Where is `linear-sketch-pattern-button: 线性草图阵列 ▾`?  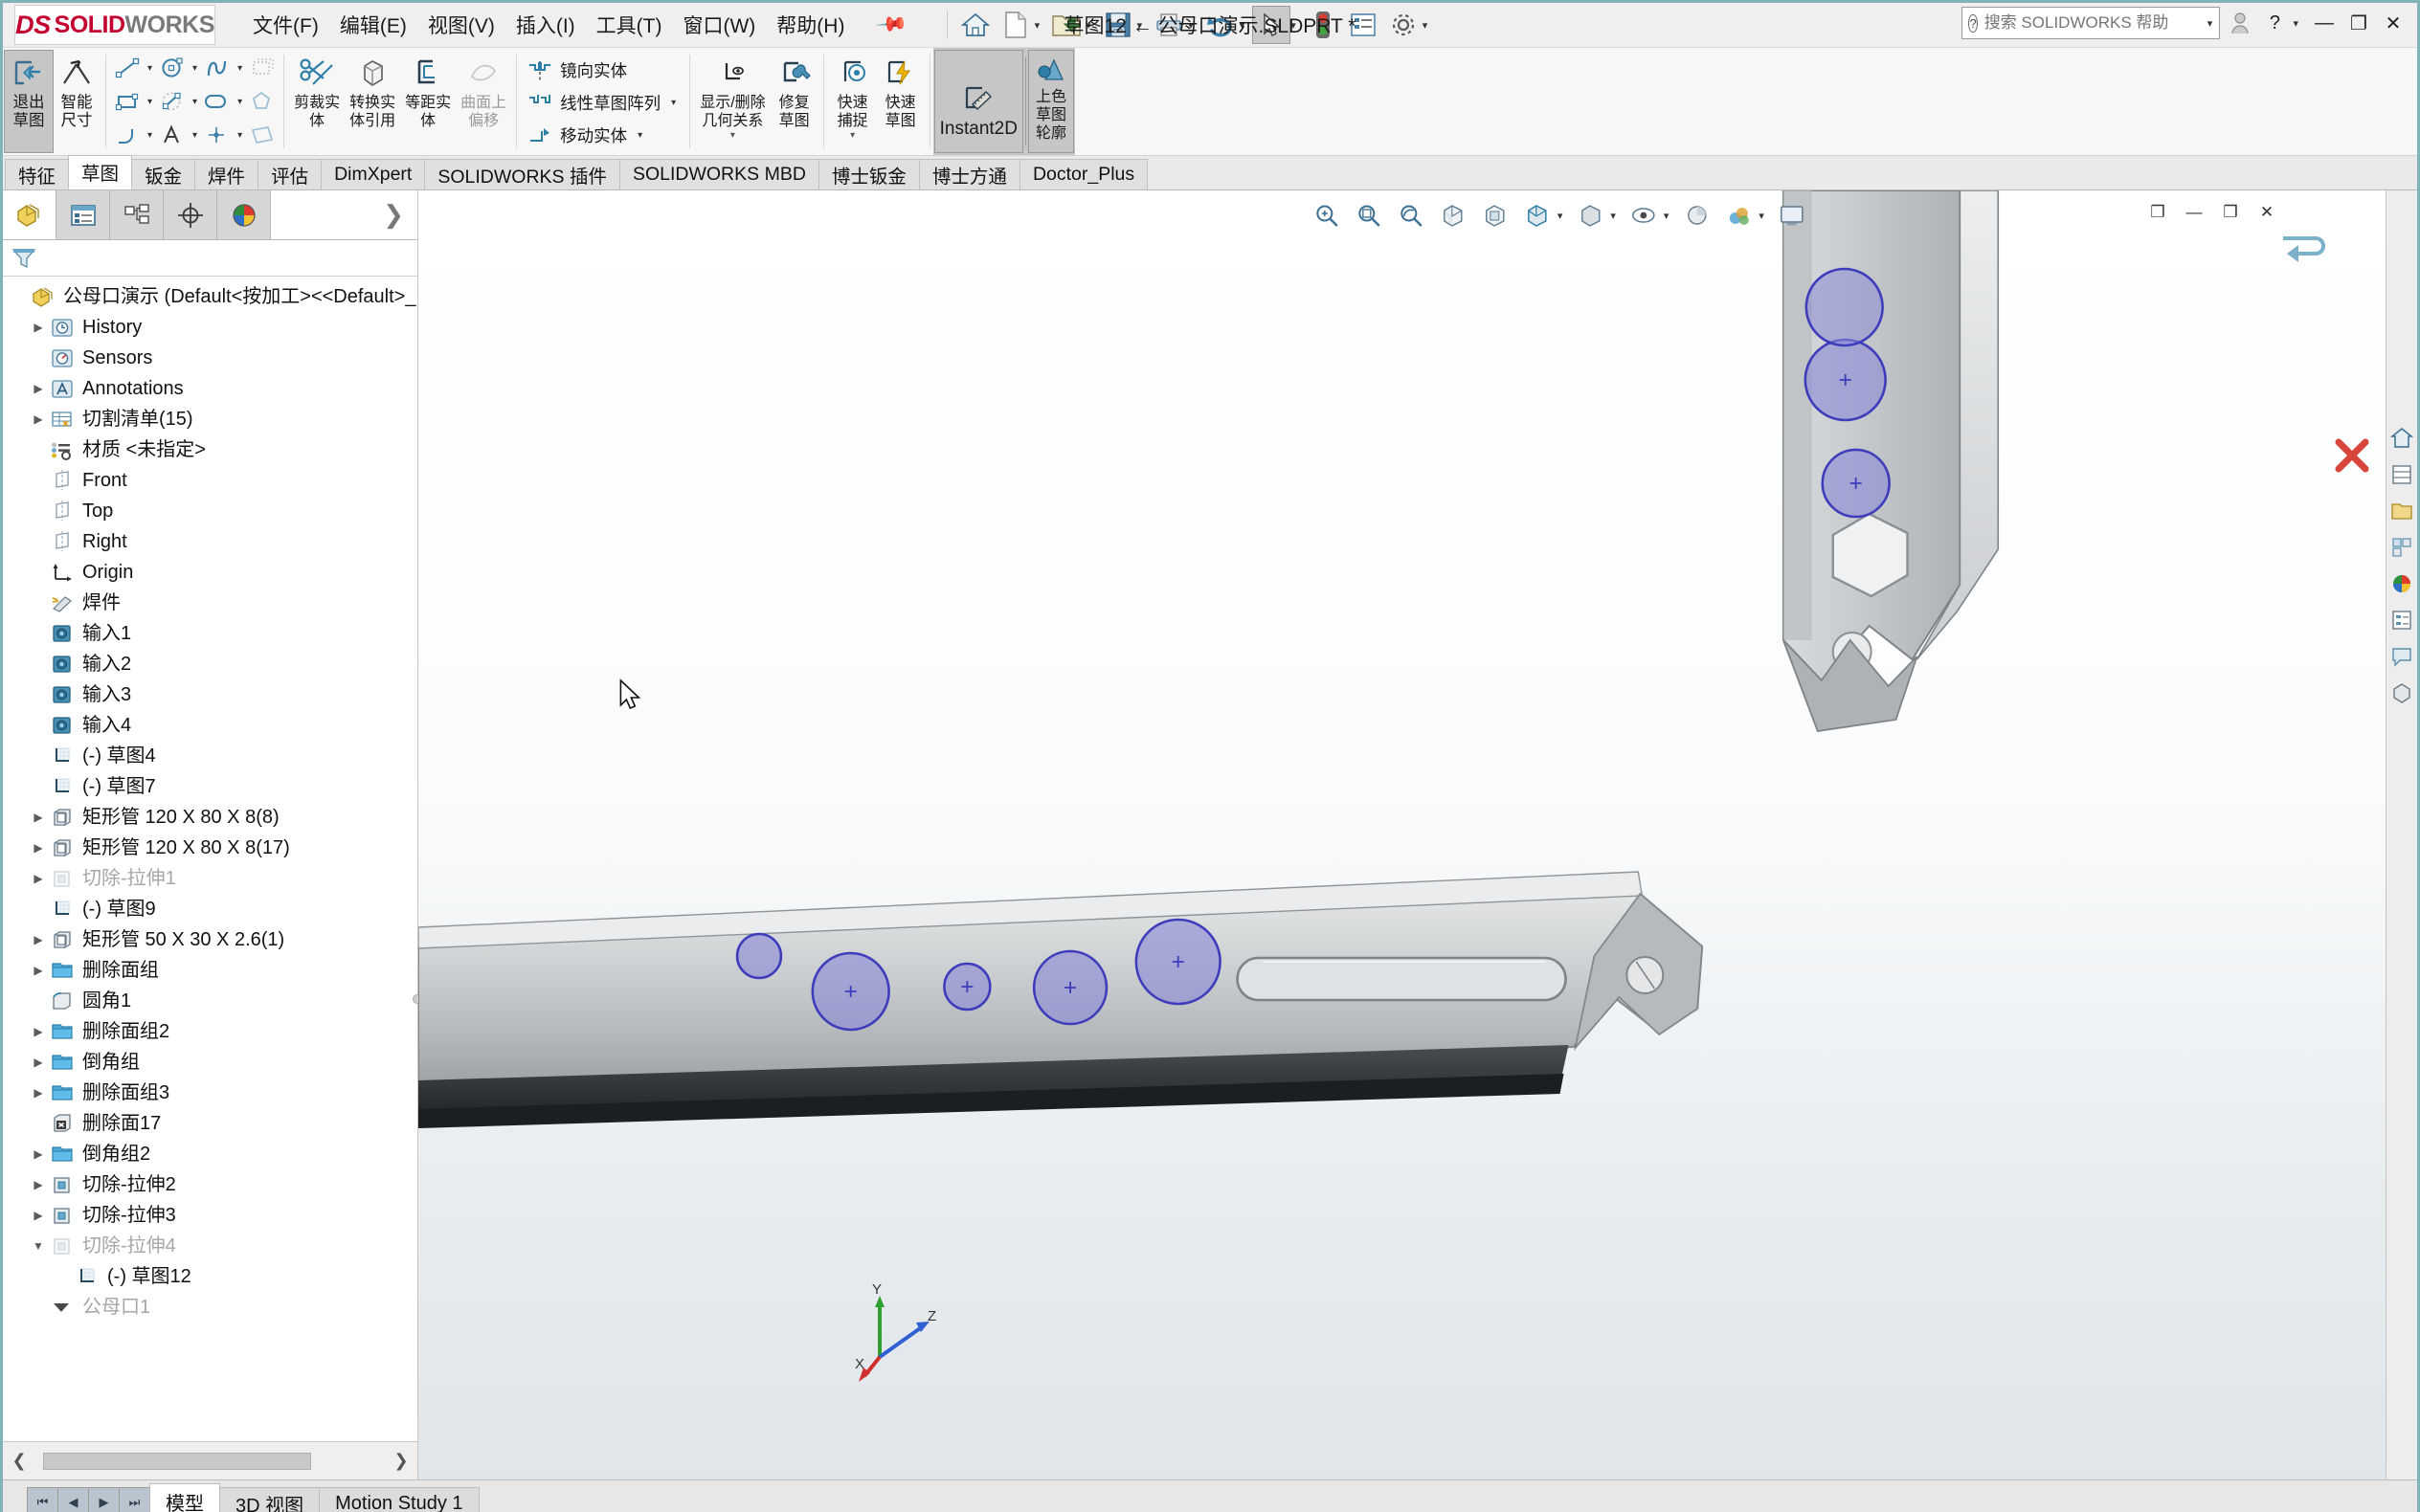
linear-sketch-pattern-button: 线性草图阵列 ▾ is located at coordinates (603, 103).